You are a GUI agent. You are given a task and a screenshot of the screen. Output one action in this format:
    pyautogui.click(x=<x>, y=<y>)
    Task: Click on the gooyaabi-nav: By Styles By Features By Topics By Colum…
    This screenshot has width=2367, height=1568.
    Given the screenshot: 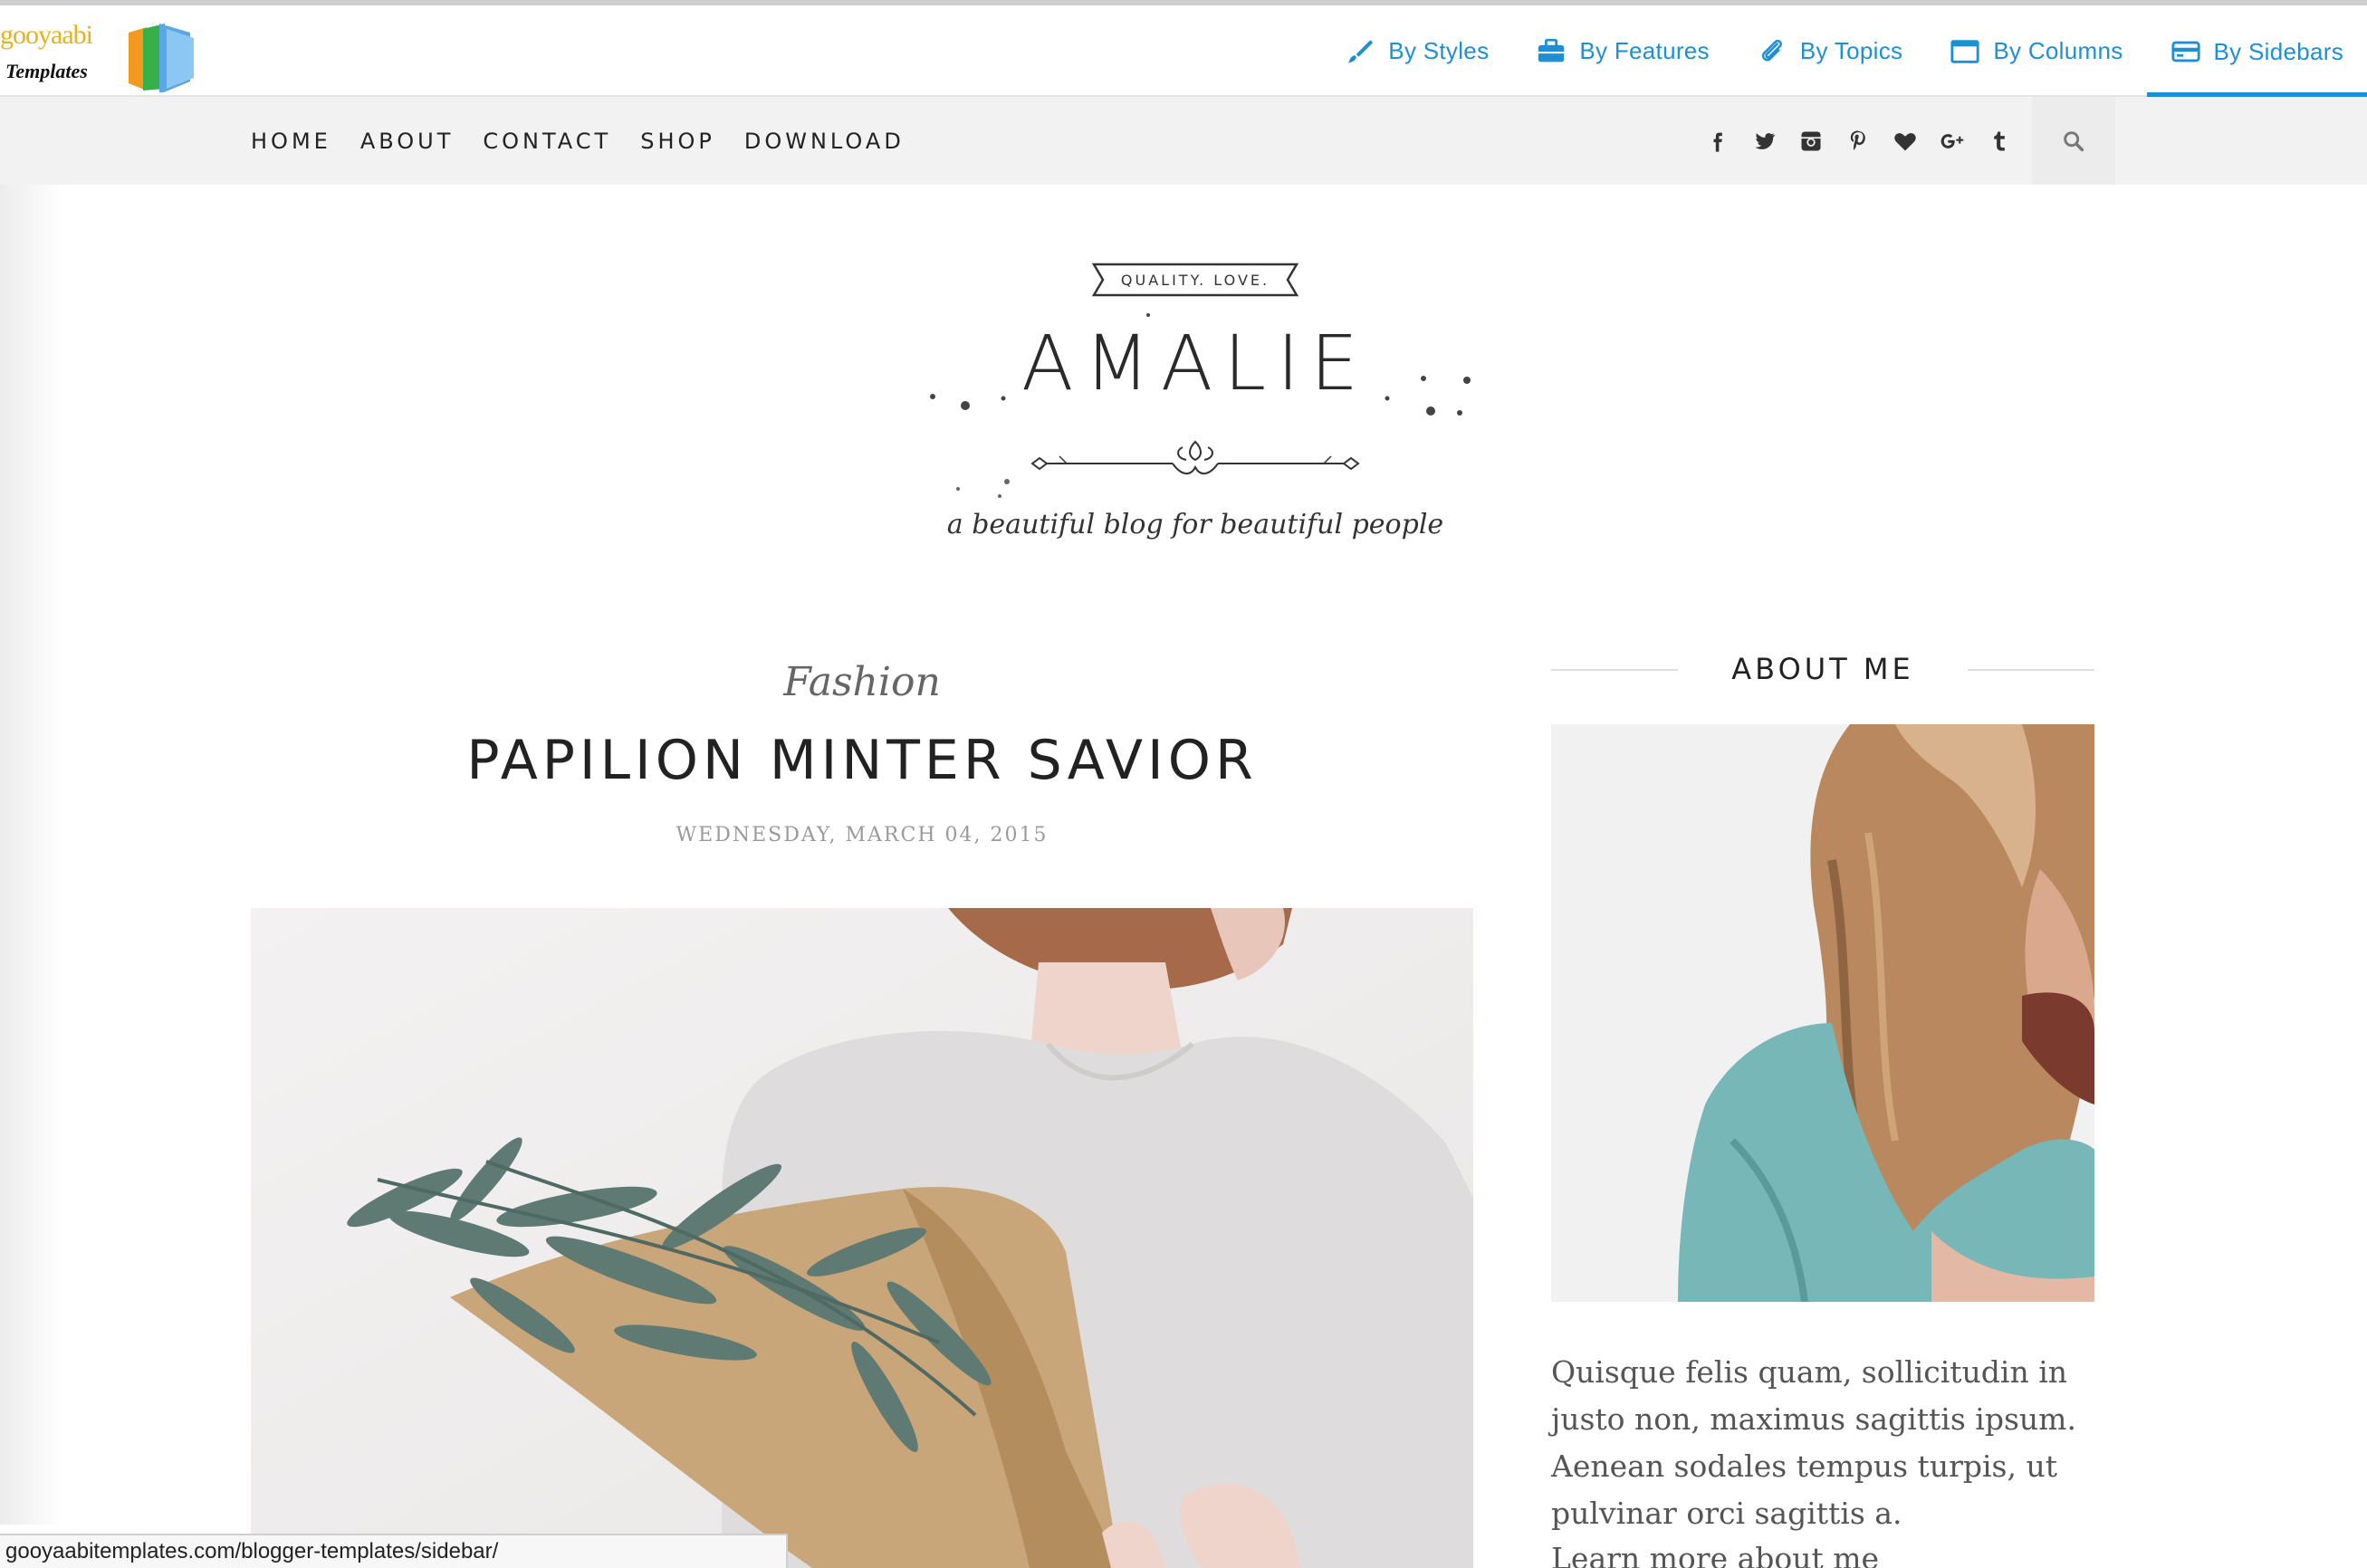 What is the action you would take?
    pyautogui.click(x=1844, y=51)
    